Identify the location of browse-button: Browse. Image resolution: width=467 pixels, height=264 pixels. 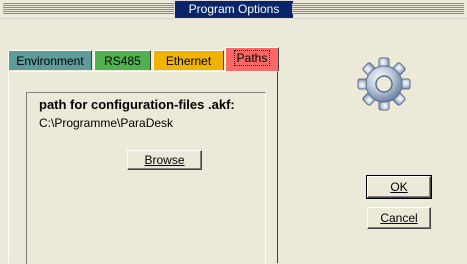
(164, 160).